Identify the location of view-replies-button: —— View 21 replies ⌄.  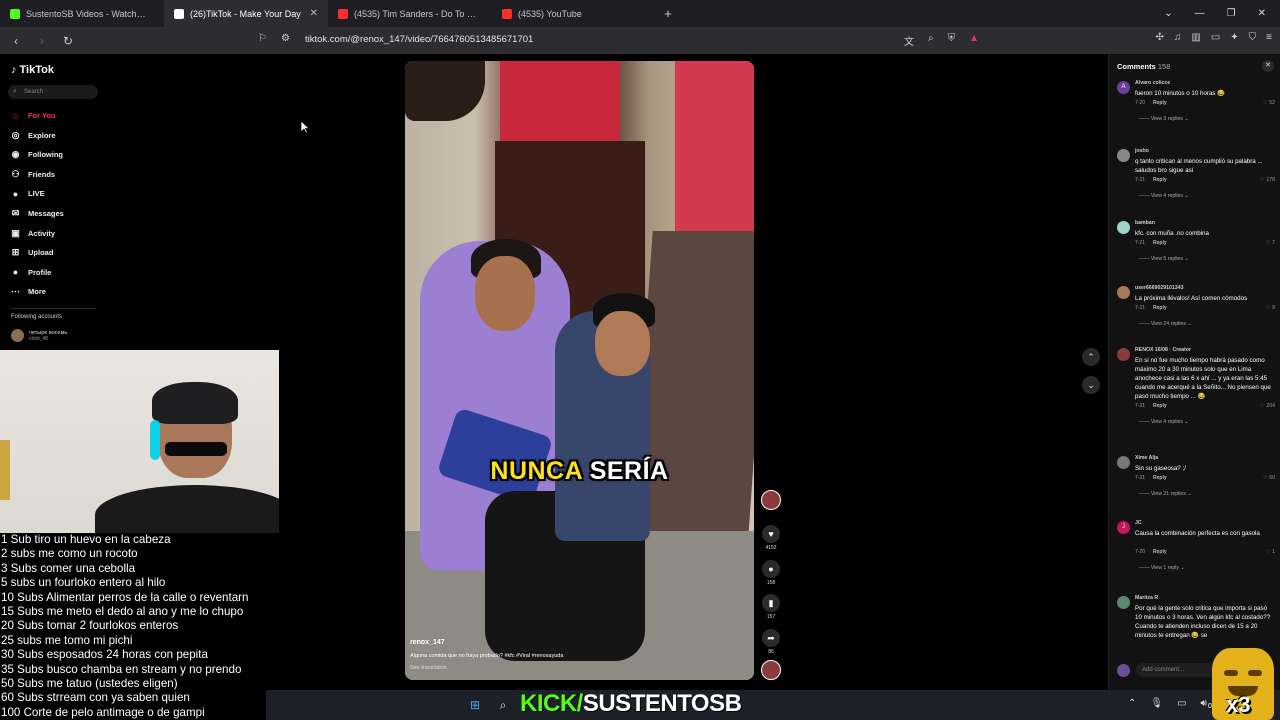
(1165, 494).